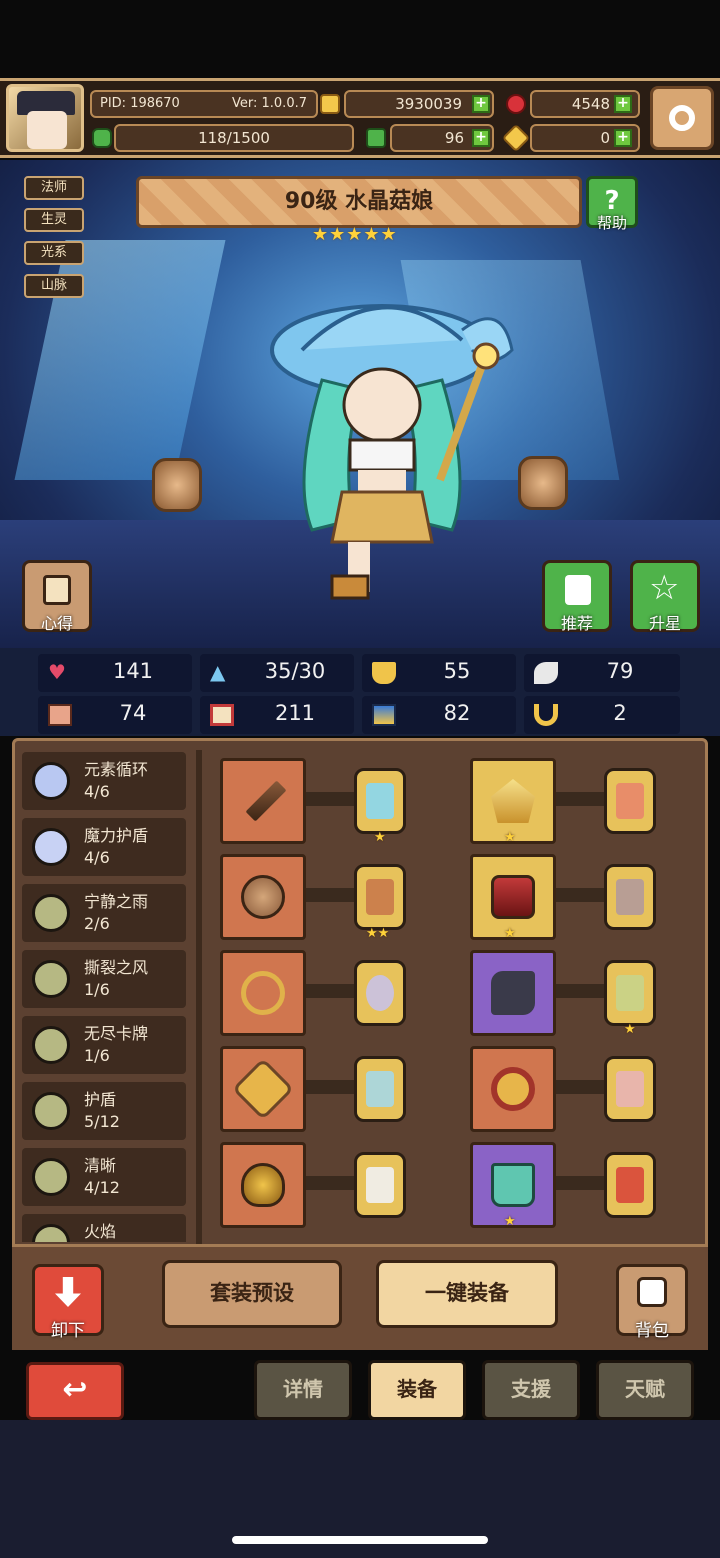 The height and width of the screenshot is (1558, 720). I want to click on skill-item: 无尽卡牌 1/6, so click(104, 1045).